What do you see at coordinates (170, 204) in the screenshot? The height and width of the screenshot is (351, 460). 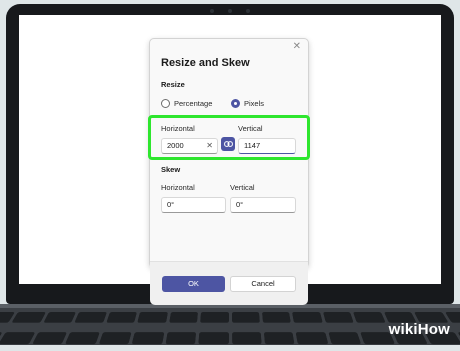 I see `skew-horizontal-value: 0°` at bounding box center [170, 204].